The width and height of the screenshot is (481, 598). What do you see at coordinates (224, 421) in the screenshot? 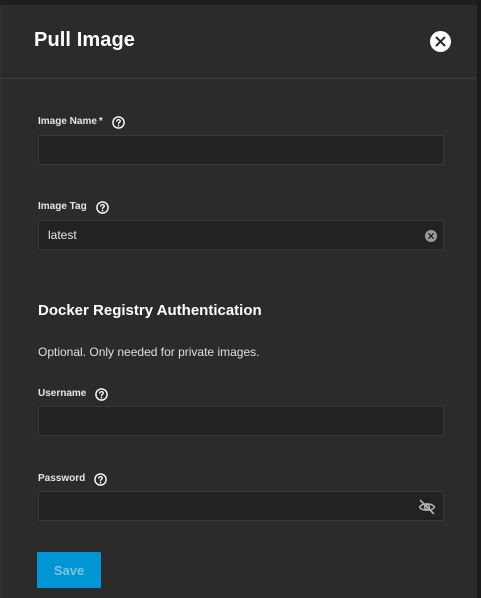
I see `username-input` at bounding box center [224, 421].